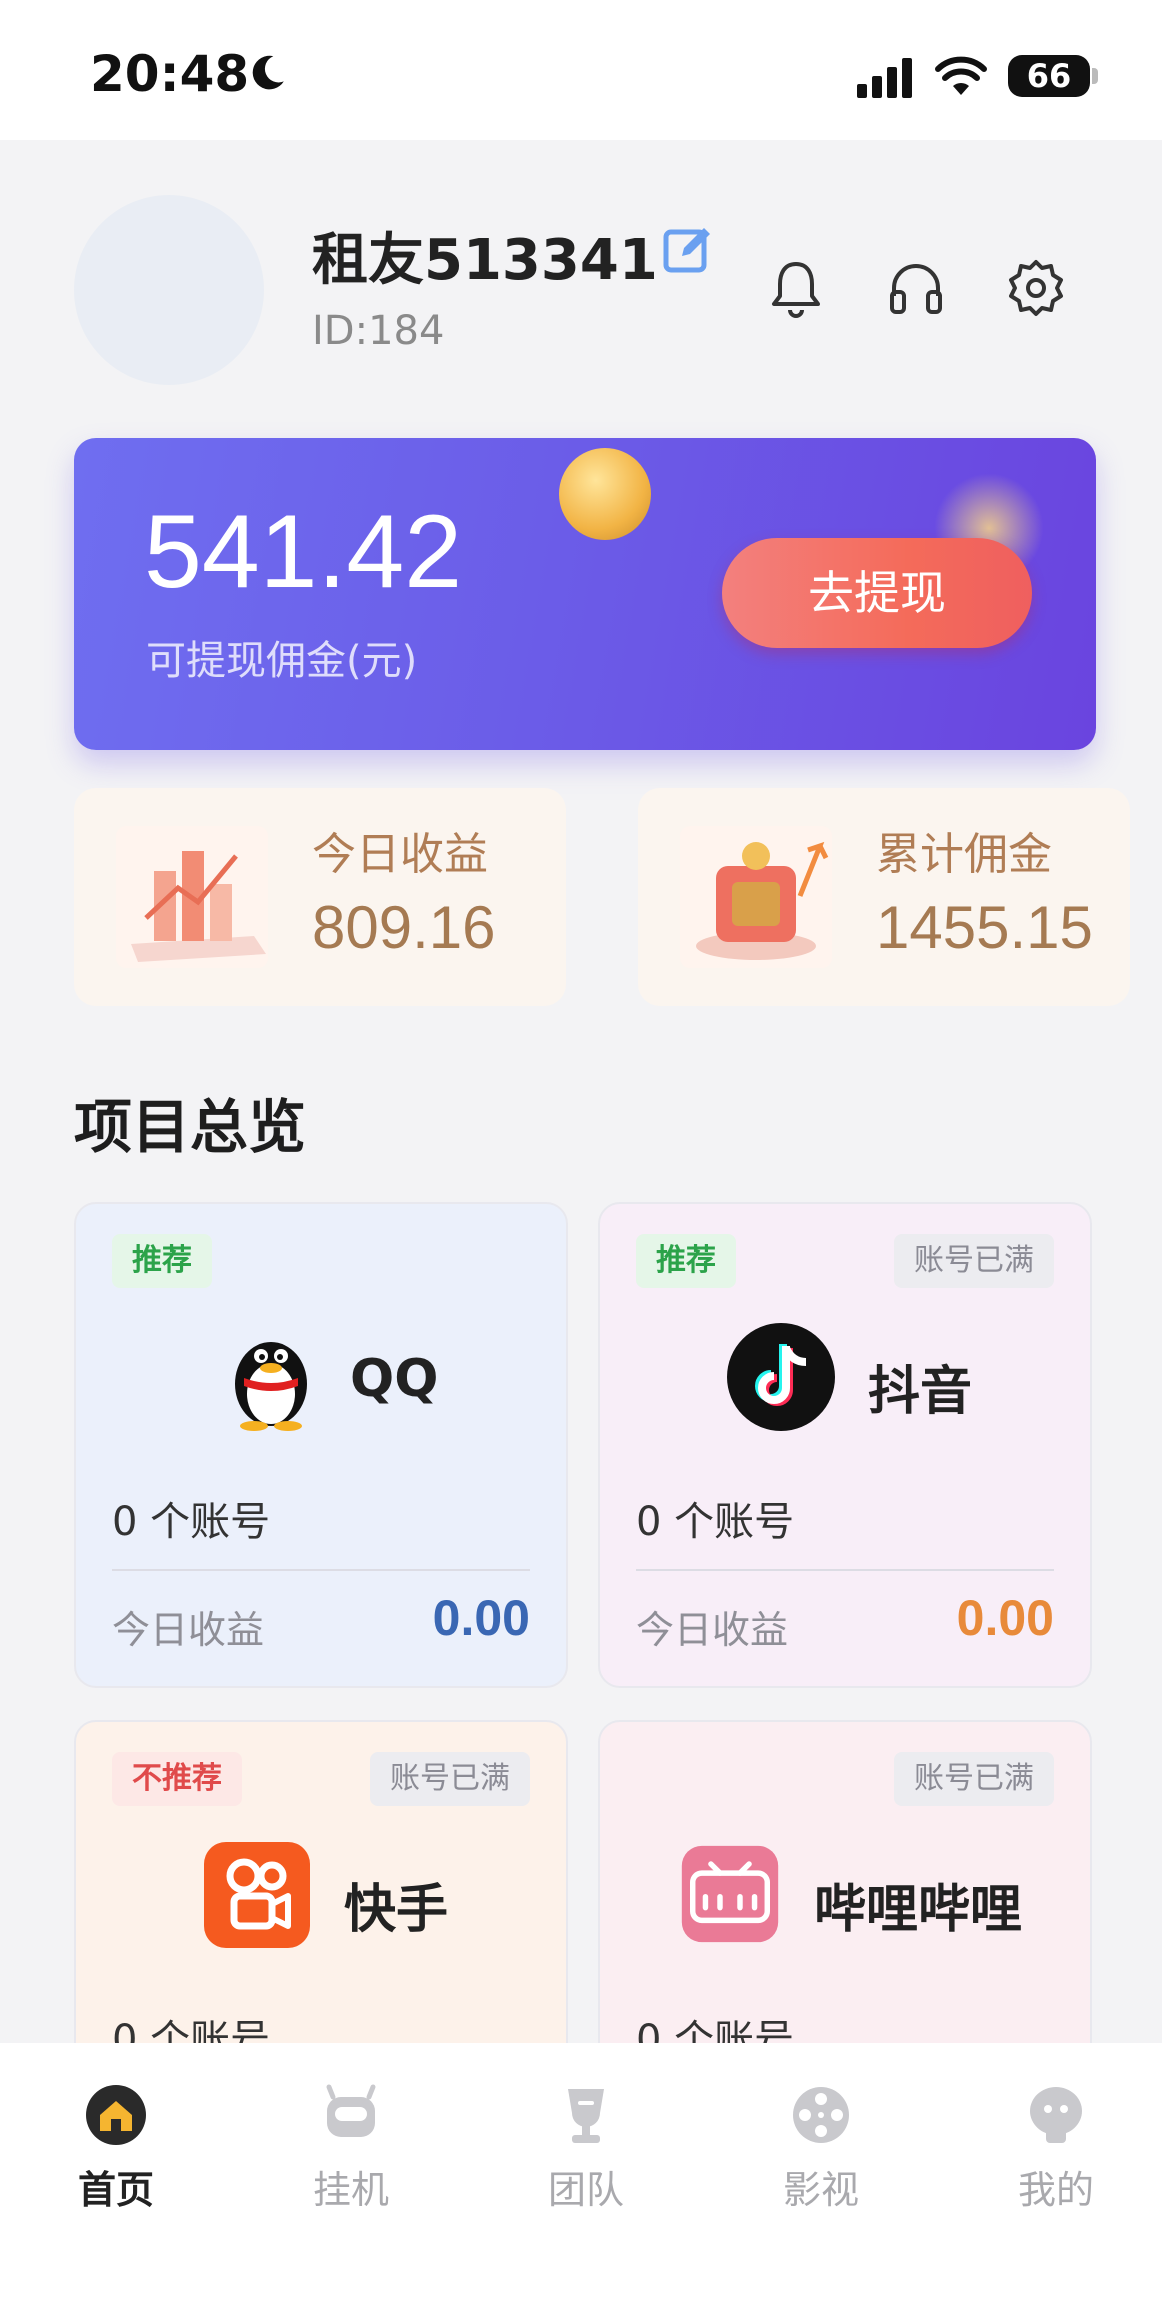  What do you see at coordinates (984, 927) in the screenshot?
I see `stat-value-total: 1455.15` at bounding box center [984, 927].